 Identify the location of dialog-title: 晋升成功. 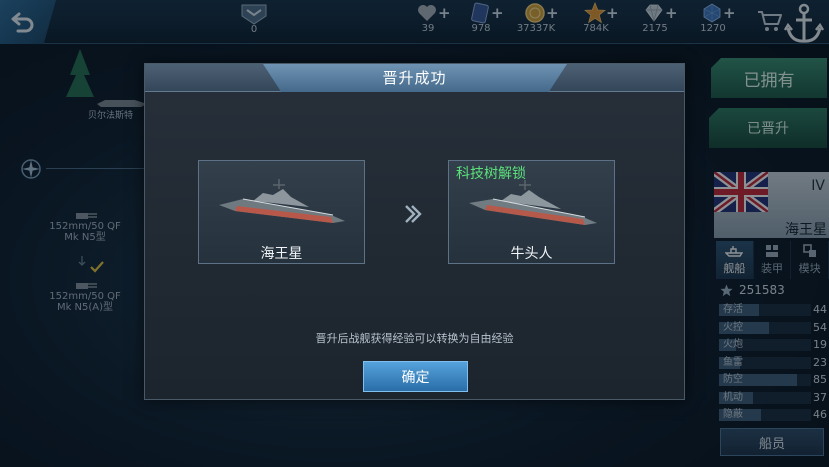
(414, 78).